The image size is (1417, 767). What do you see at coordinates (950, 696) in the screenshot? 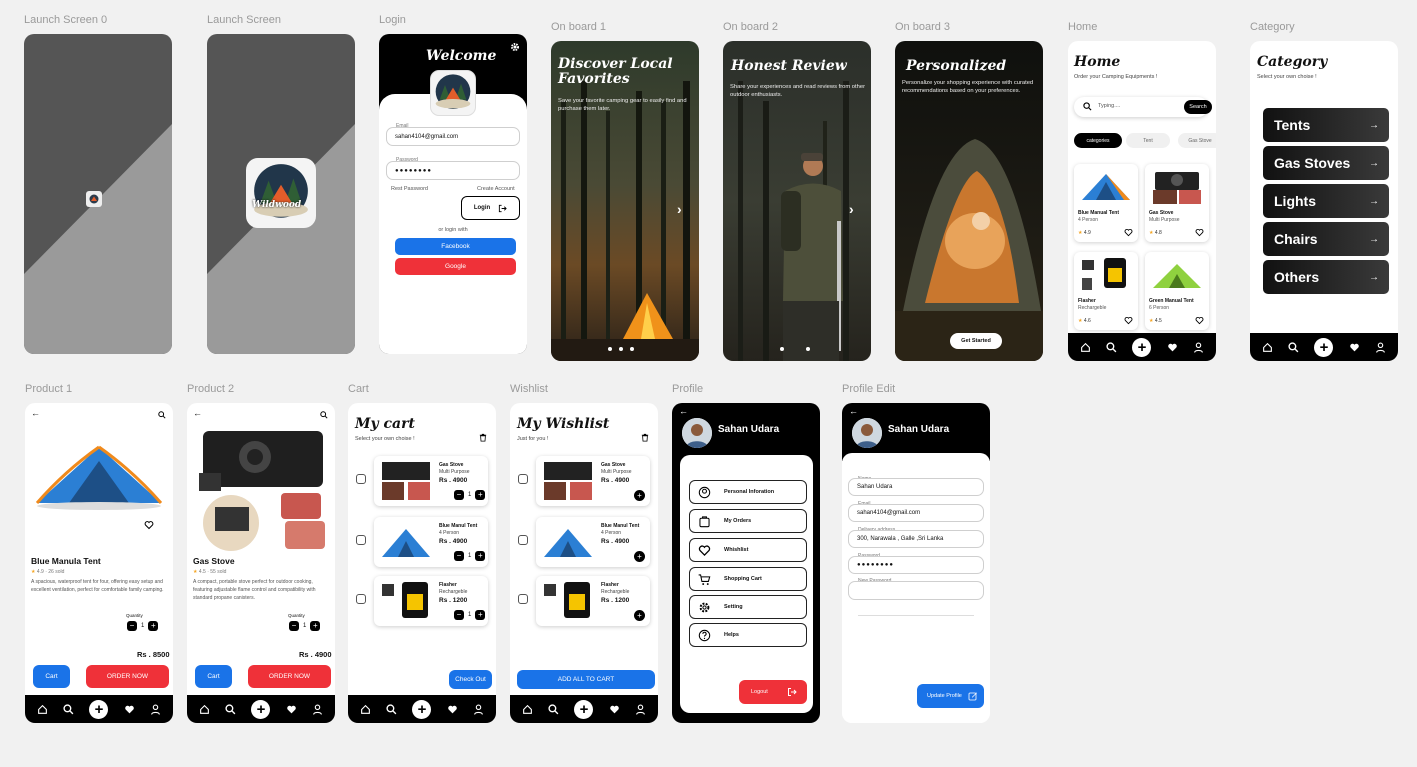
I see `update-profile-button: Update Profile` at bounding box center [950, 696].